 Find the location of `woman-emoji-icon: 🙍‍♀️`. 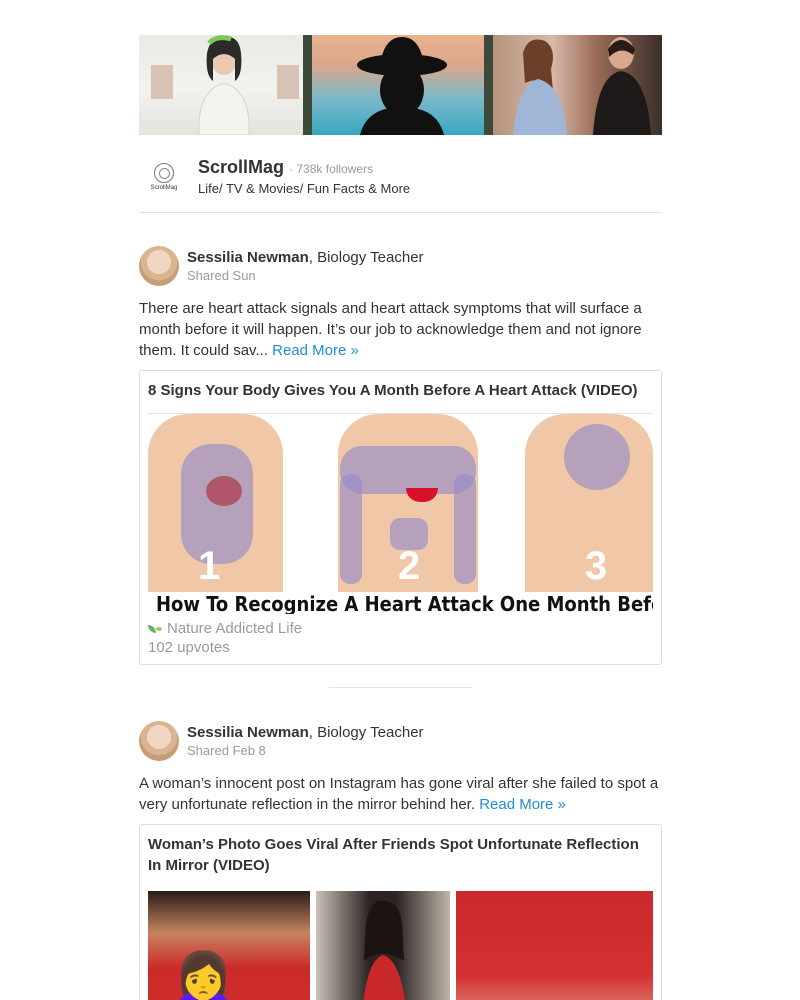

woman-emoji-icon: 🙍‍♀️ is located at coordinates (203, 972).